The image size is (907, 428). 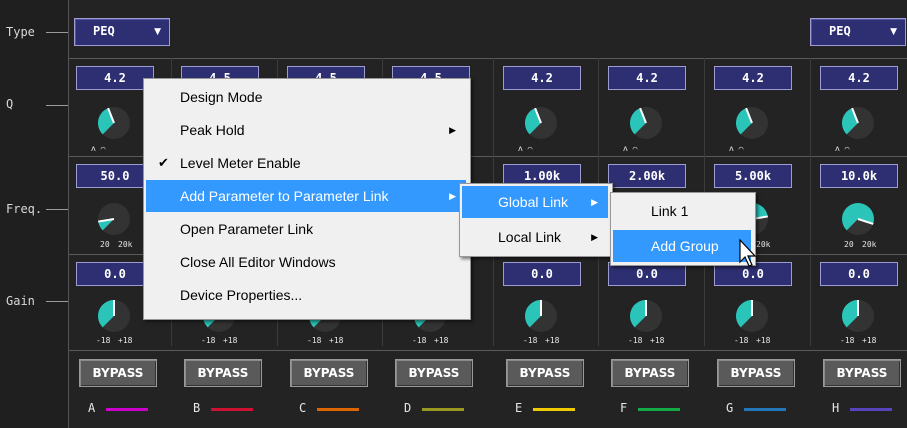 I want to click on freq-value: 10.0k, so click(x=859, y=176).